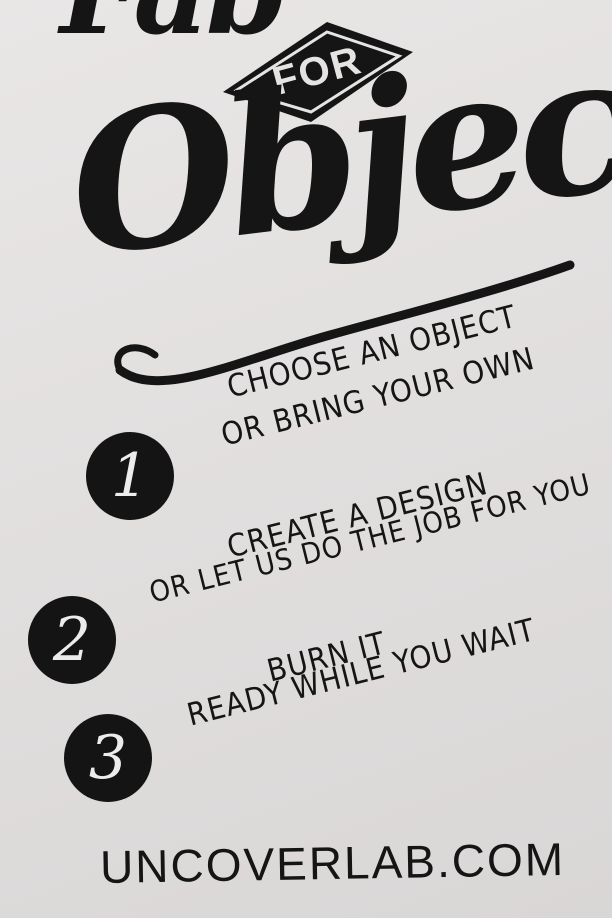 The image size is (612, 918). What do you see at coordinates (72, 640) in the screenshot?
I see `step-2-badge: 2` at bounding box center [72, 640].